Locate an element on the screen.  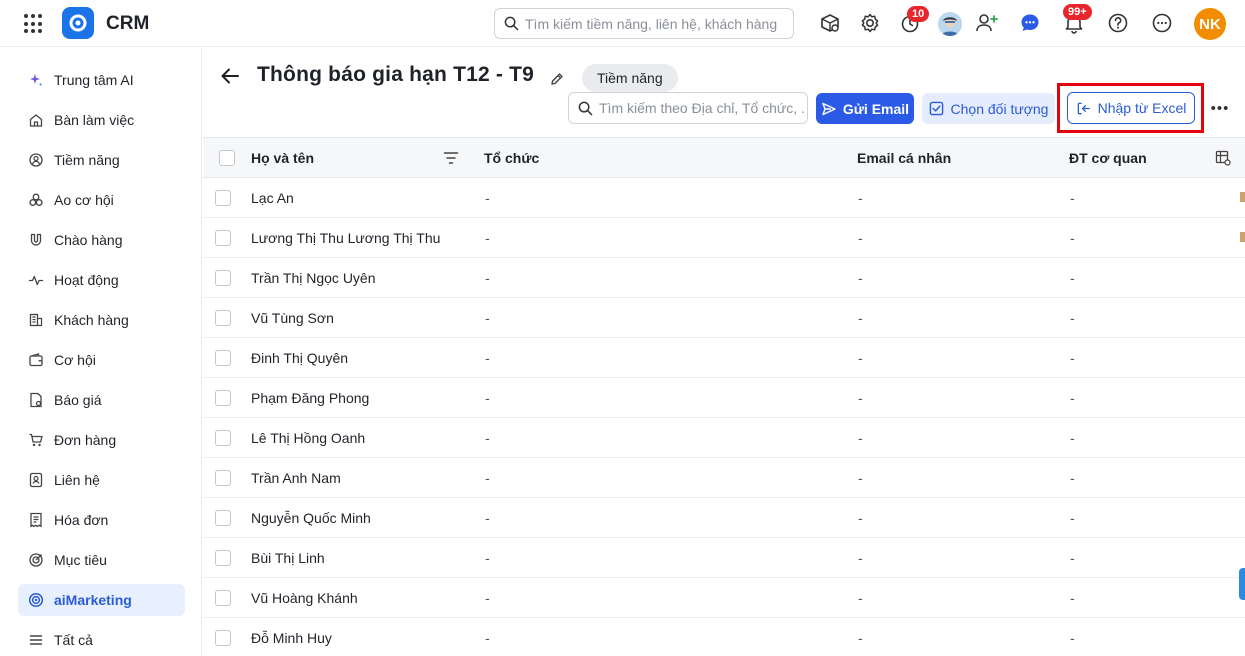
table-row: Vũ Hoàng Khánh - - - is located at coordinates (724, 598).